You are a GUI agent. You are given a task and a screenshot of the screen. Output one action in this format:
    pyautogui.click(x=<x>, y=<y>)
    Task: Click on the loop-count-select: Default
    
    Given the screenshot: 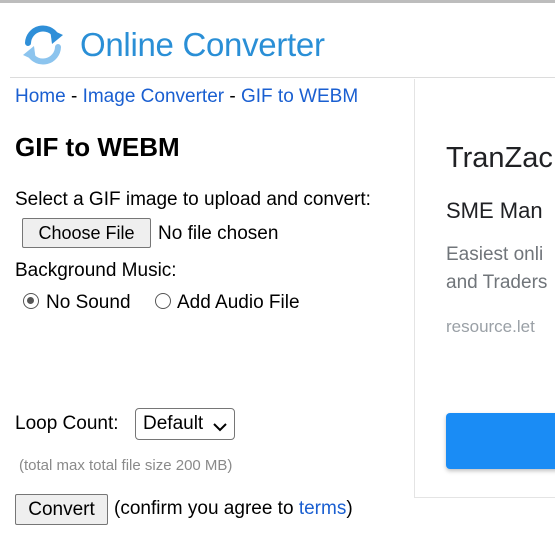 What is the action you would take?
    pyautogui.click(x=185, y=424)
    